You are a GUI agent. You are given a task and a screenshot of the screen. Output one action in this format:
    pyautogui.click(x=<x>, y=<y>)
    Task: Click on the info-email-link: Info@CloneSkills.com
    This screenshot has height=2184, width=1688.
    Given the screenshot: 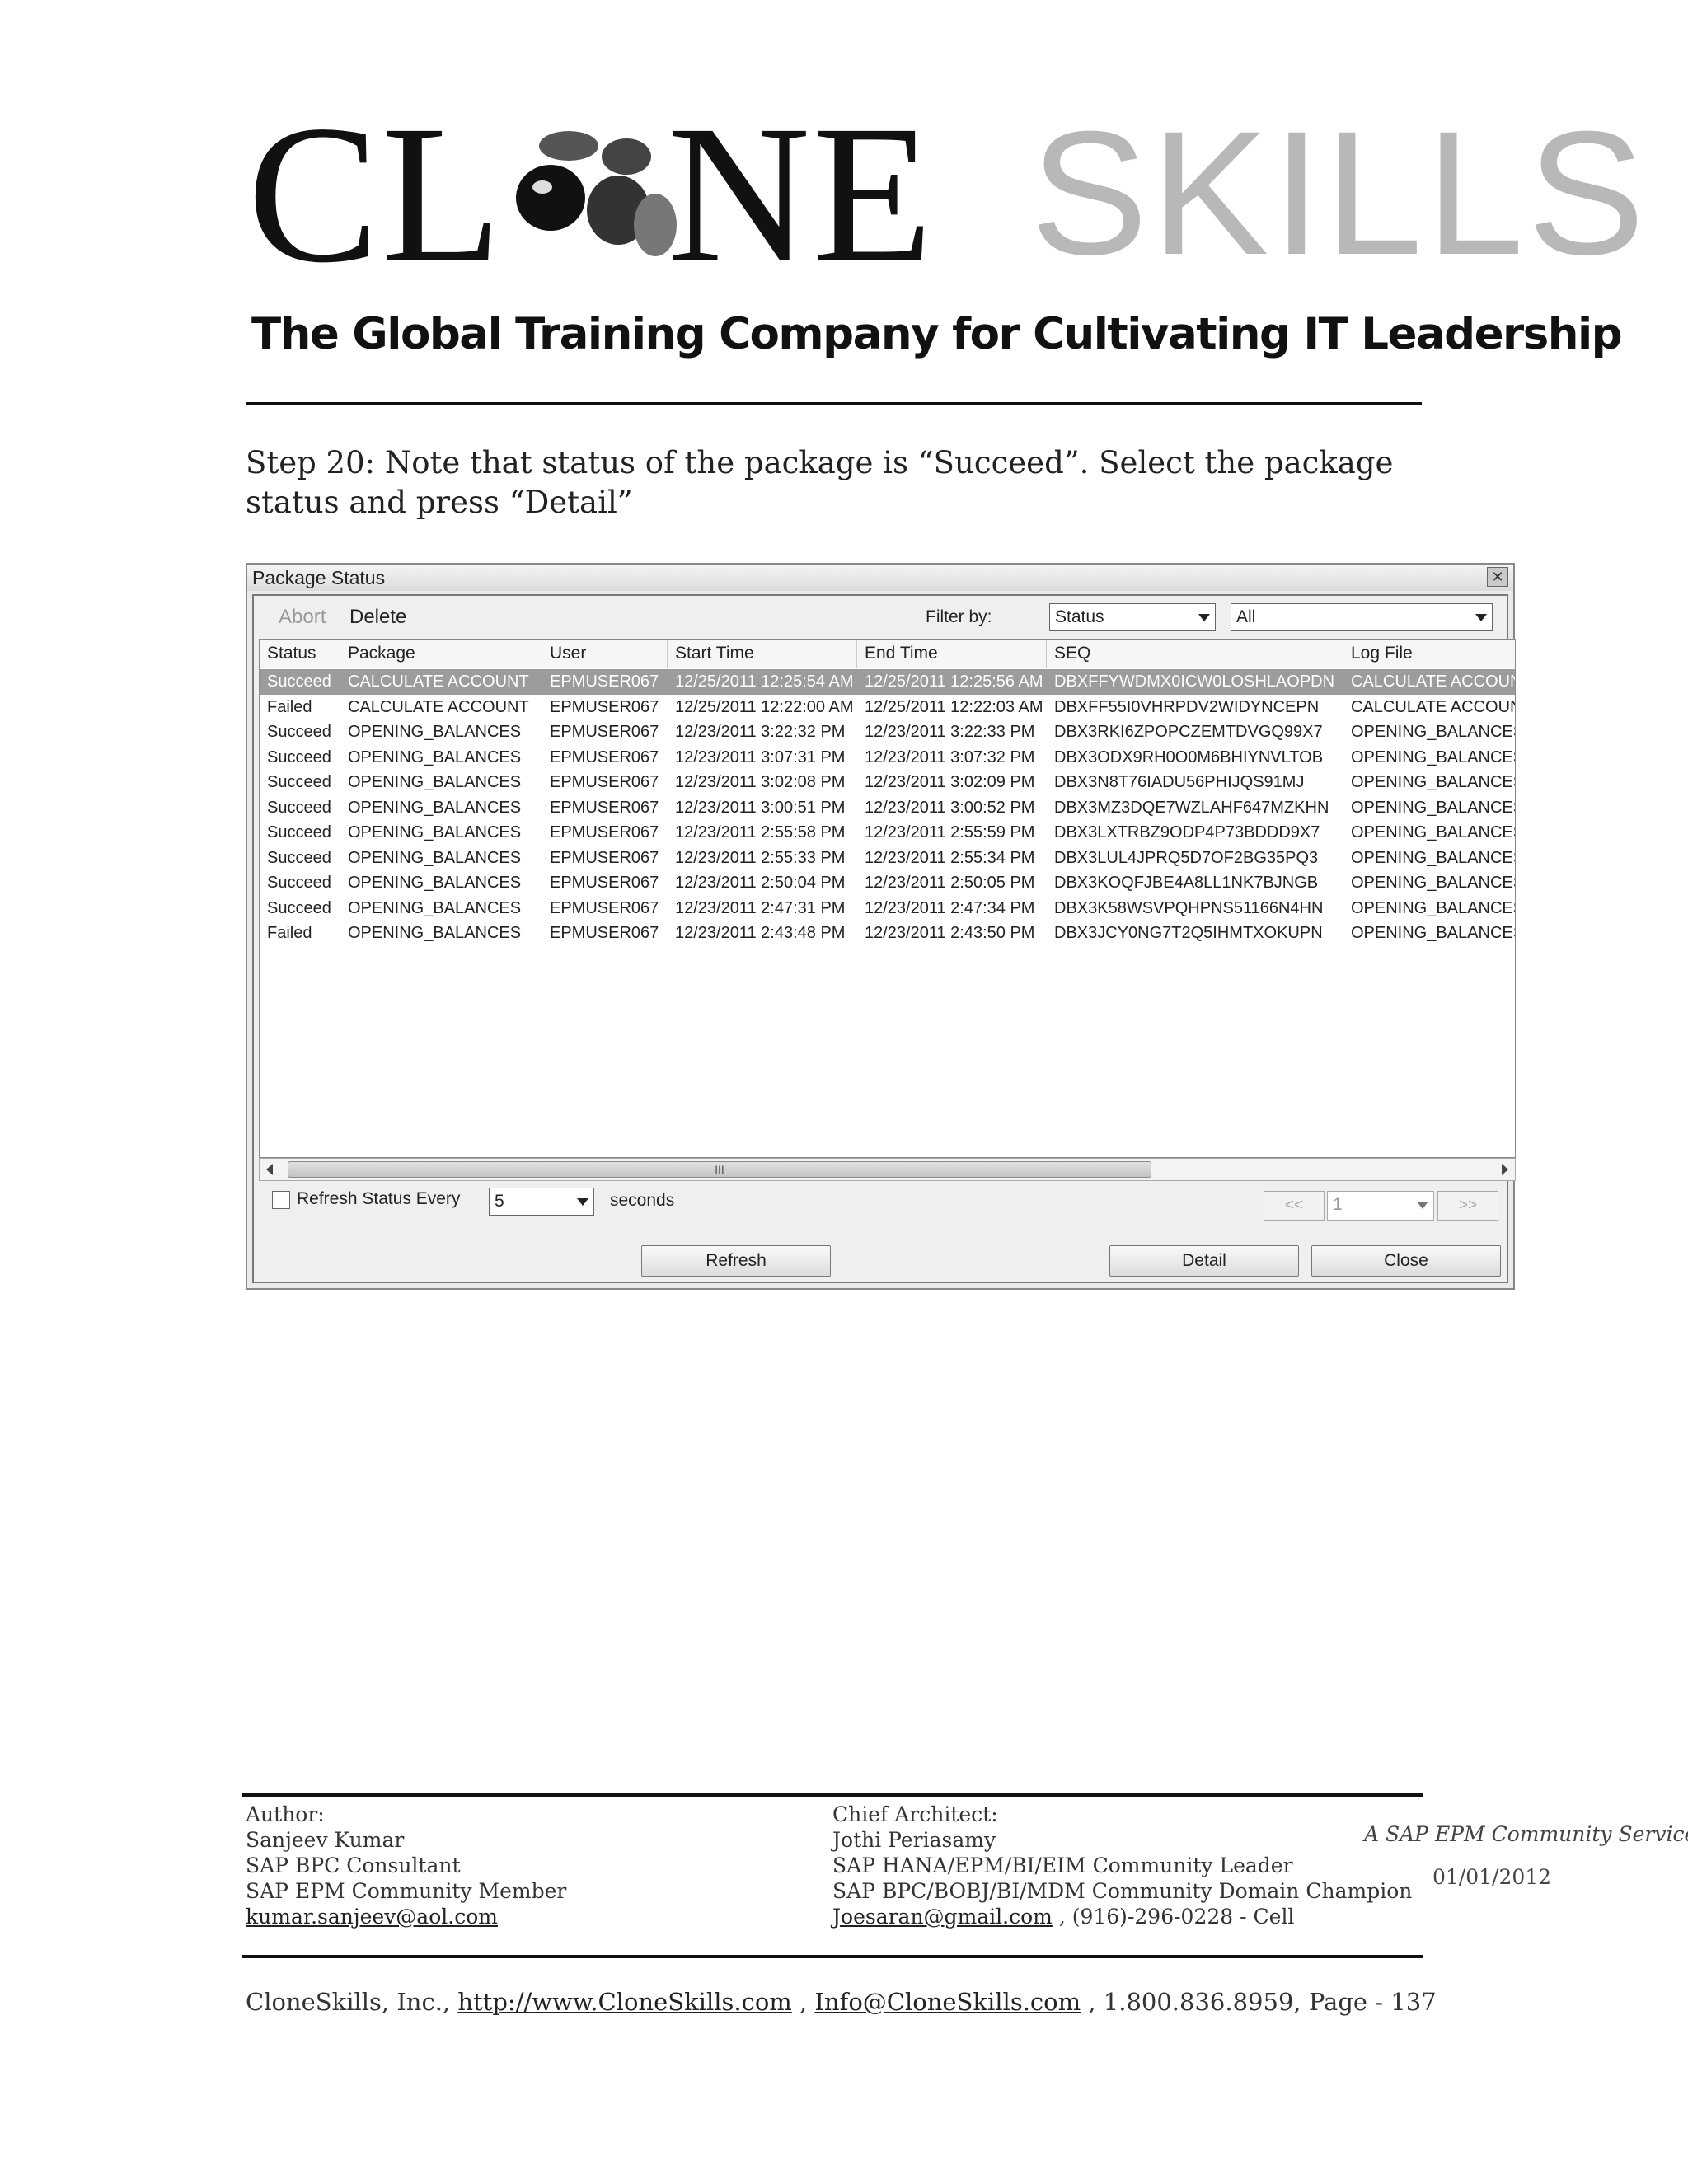 What is the action you would take?
    pyautogui.click(x=948, y=2002)
    